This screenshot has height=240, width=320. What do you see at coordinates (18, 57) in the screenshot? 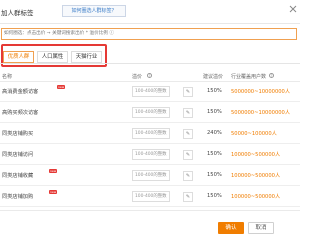
I see `tab-quality-crowd: 优质人群` at bounding box center [18, 57].